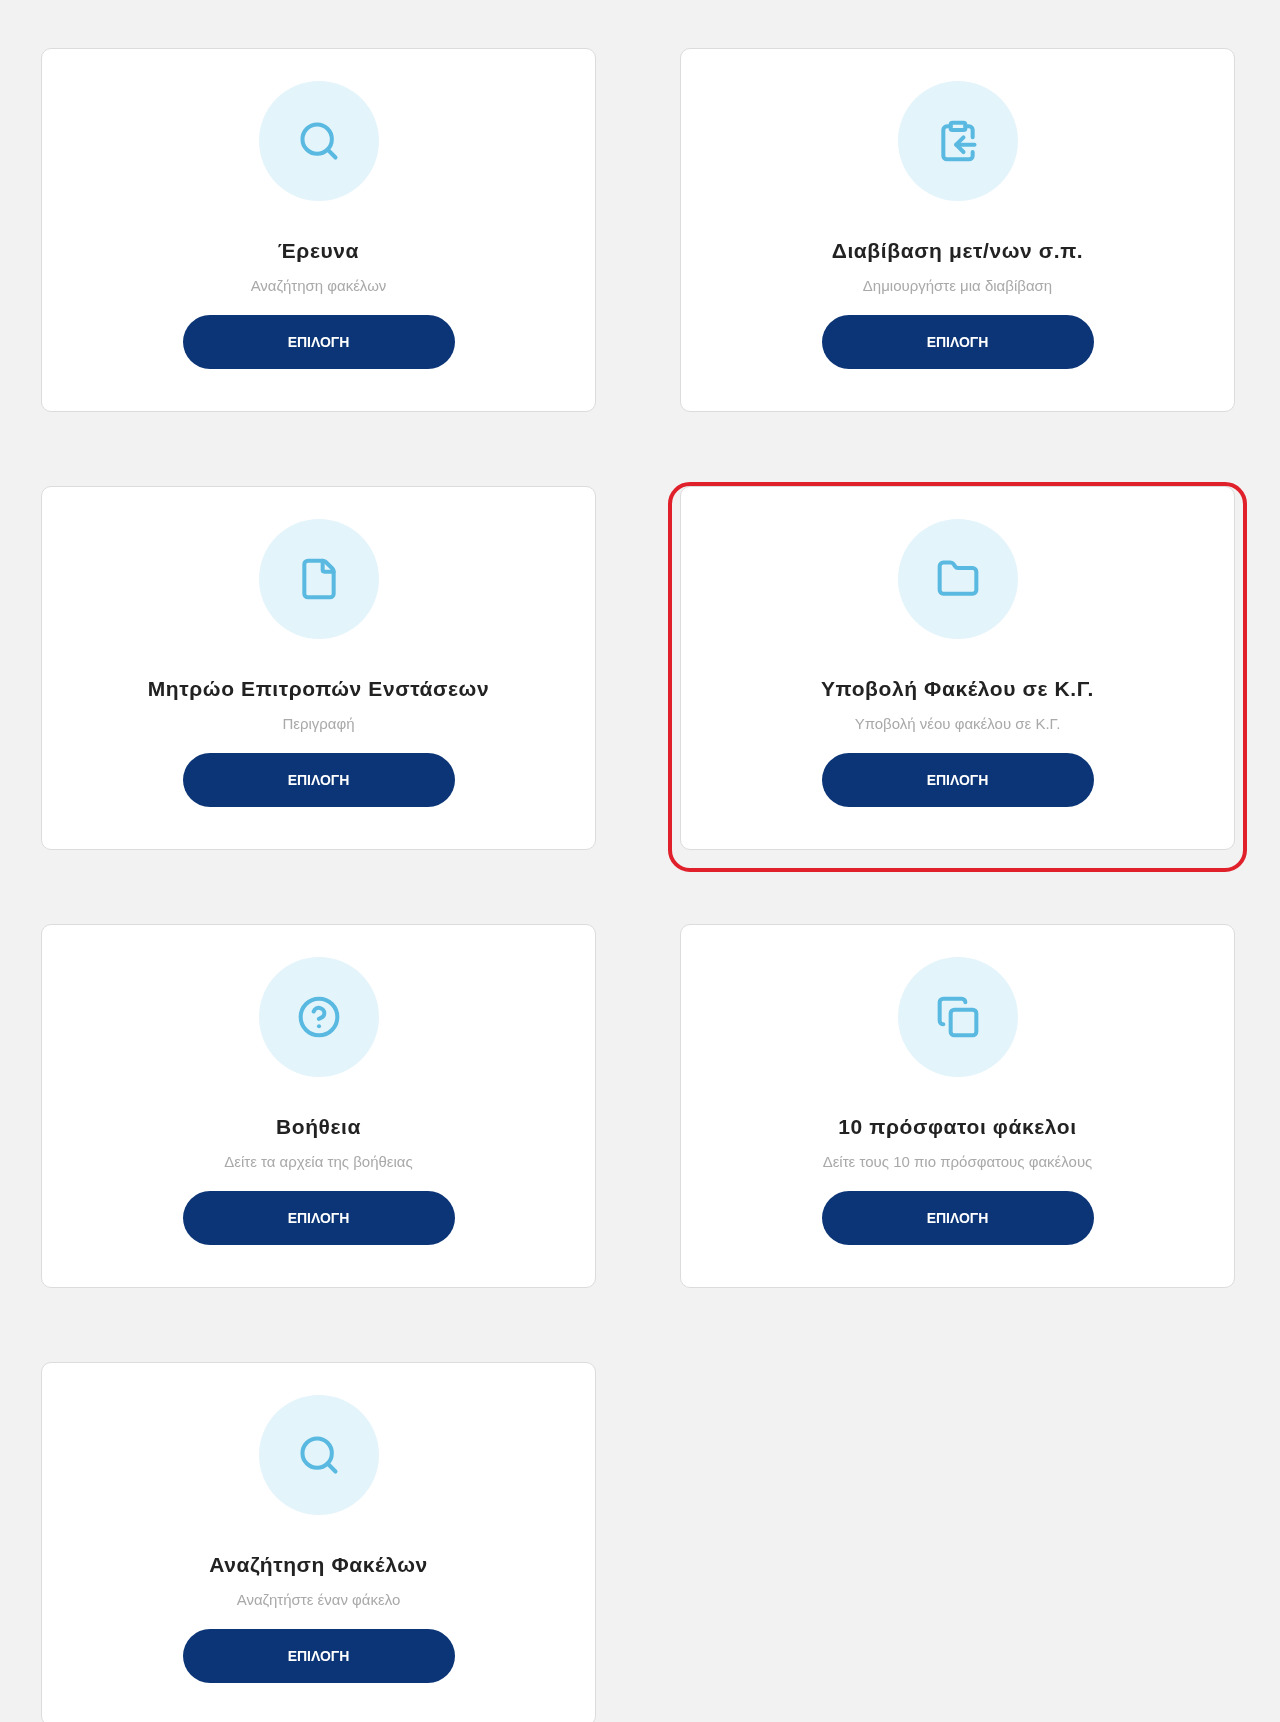 The image size is (1280, 1722). I want to click on card-title: Διαβίβαση μετ/νων σ.π., so click(957, 251).